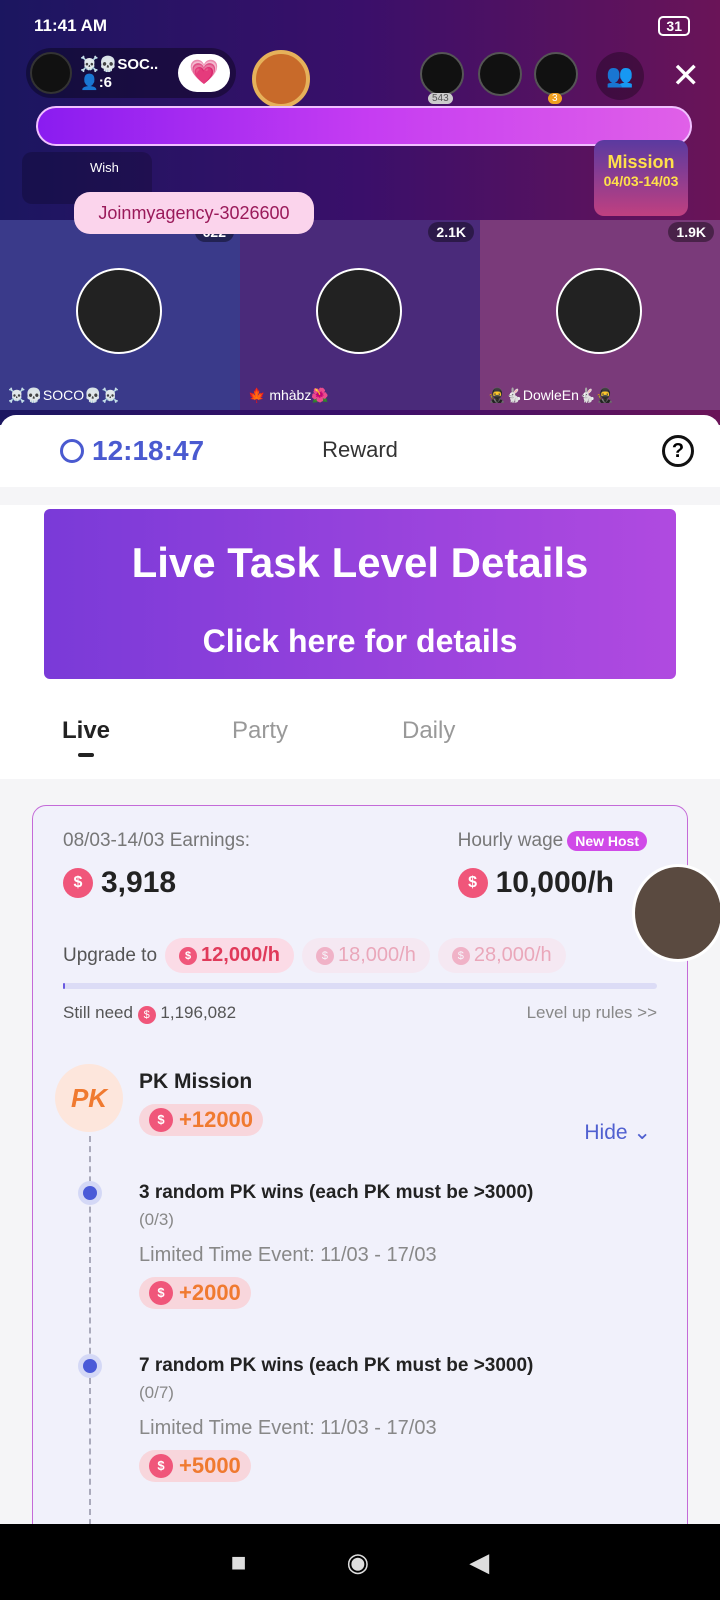 This screenshot has height=1600, width=720. What do you see at coordinates (110, 955) in the screenshot?
I see `upgrade-label: Upgrade to` at bounding box center [110, 955].